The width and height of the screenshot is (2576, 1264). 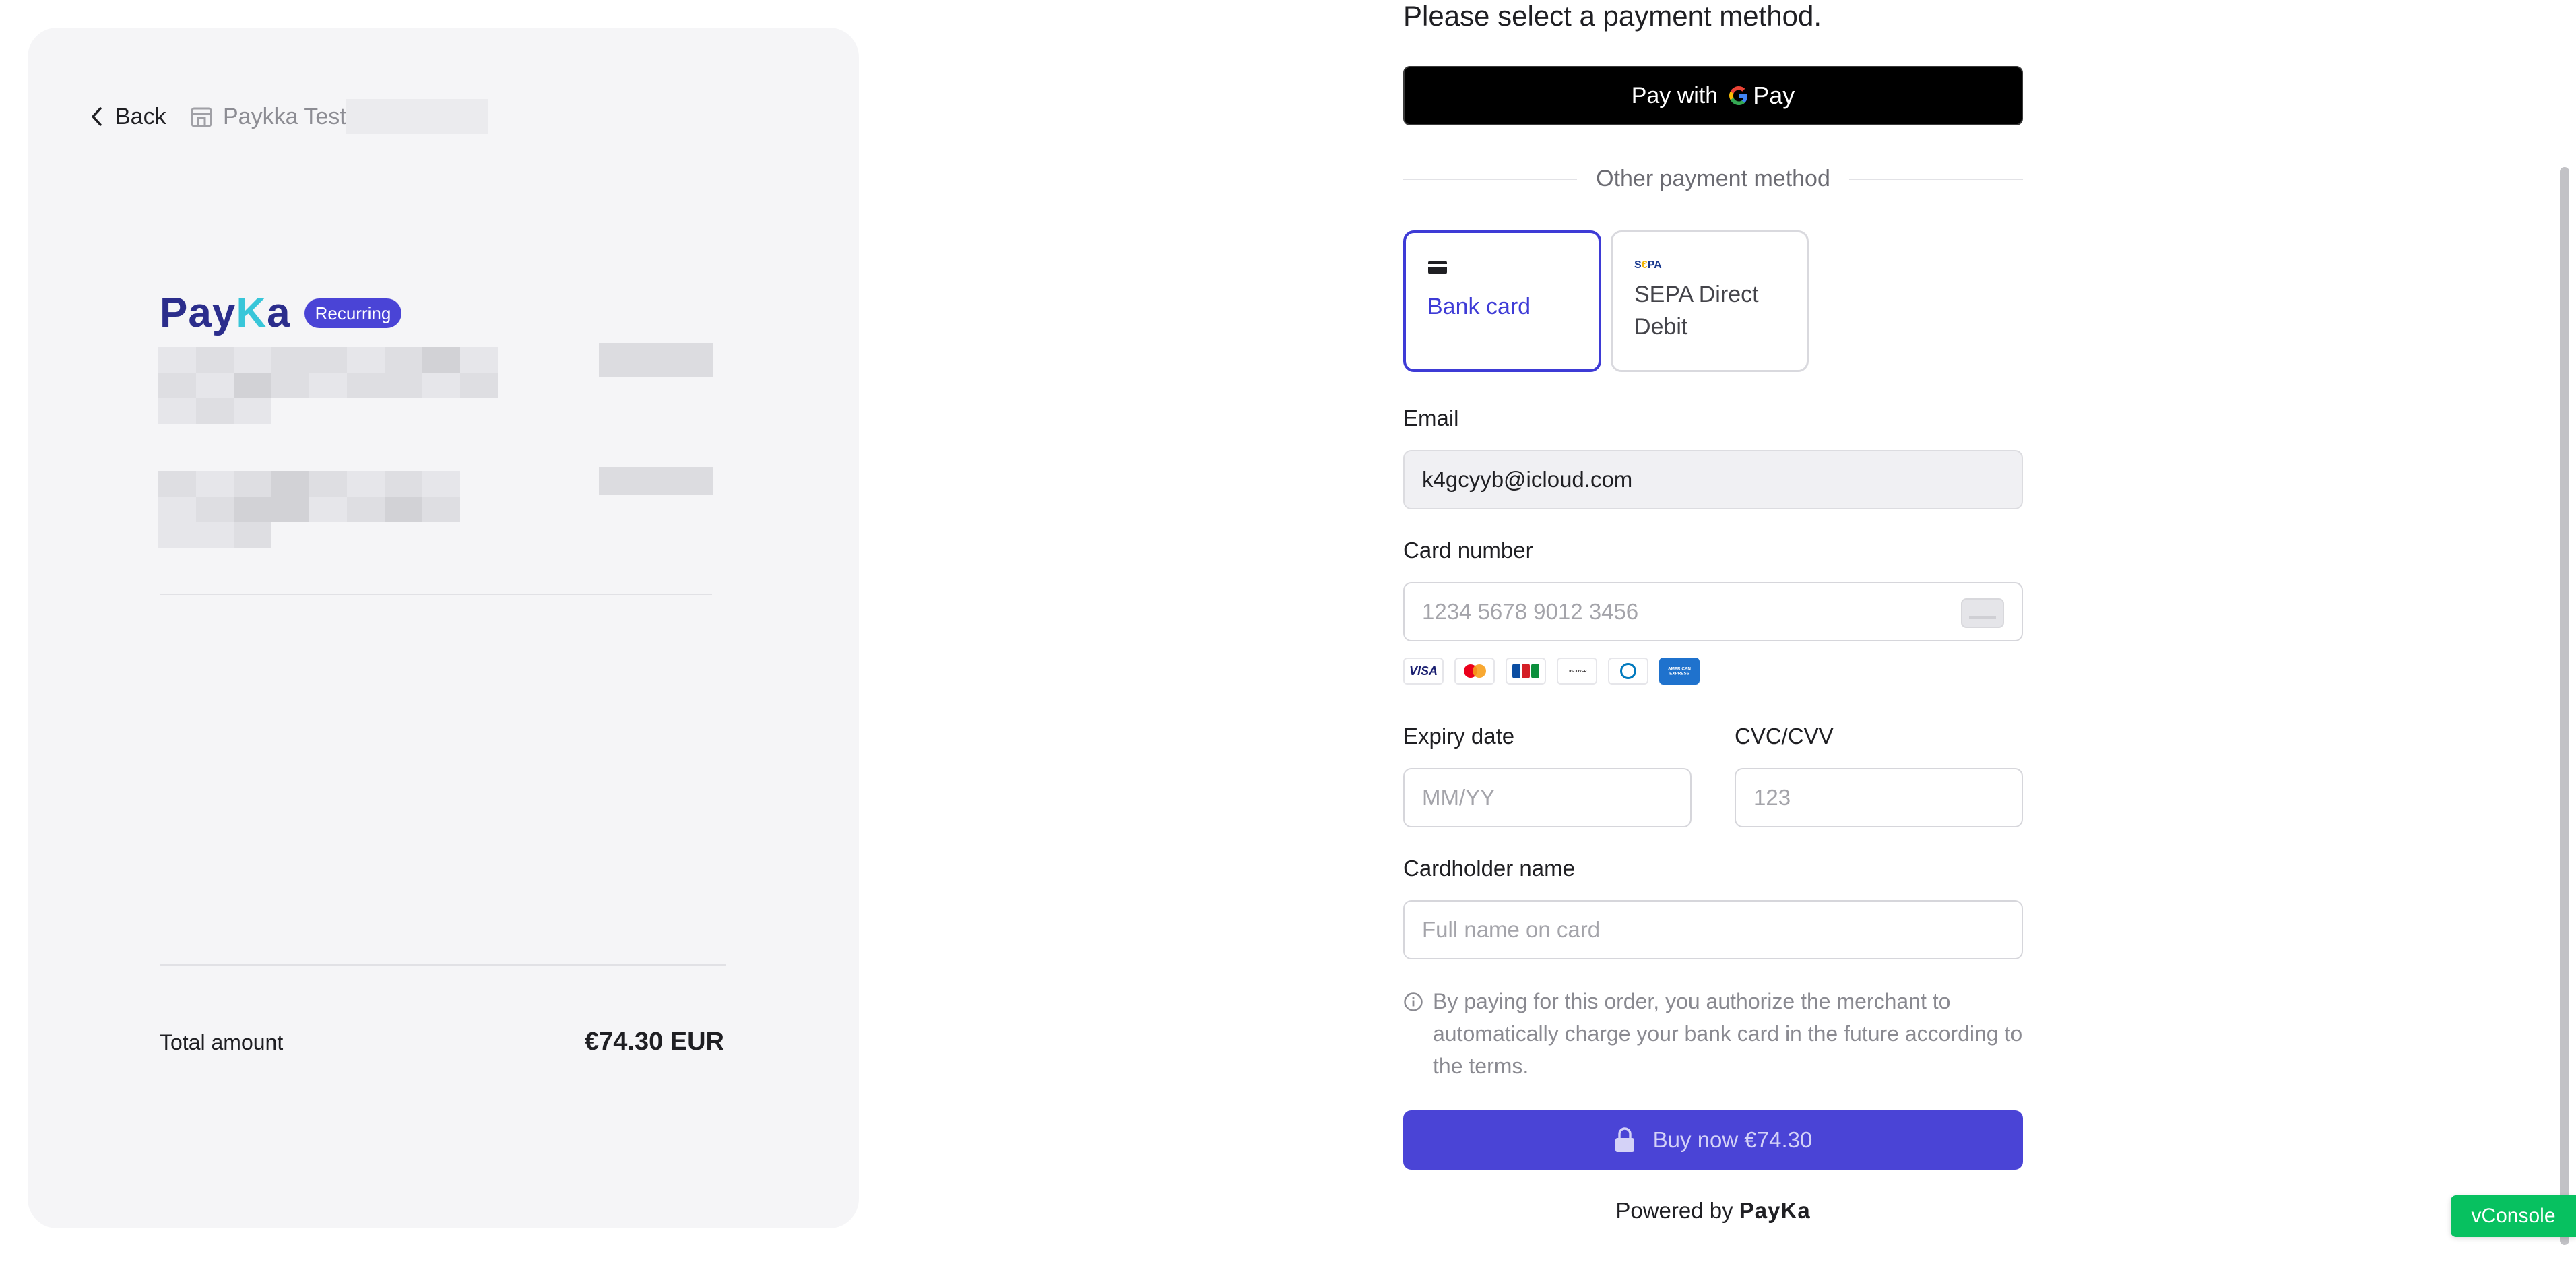 What do you see at coordinates (1732, 1139) in the screenshot?
I see `buy-now-label: Buy now €74.30` at bounding box center [1732, 1139].